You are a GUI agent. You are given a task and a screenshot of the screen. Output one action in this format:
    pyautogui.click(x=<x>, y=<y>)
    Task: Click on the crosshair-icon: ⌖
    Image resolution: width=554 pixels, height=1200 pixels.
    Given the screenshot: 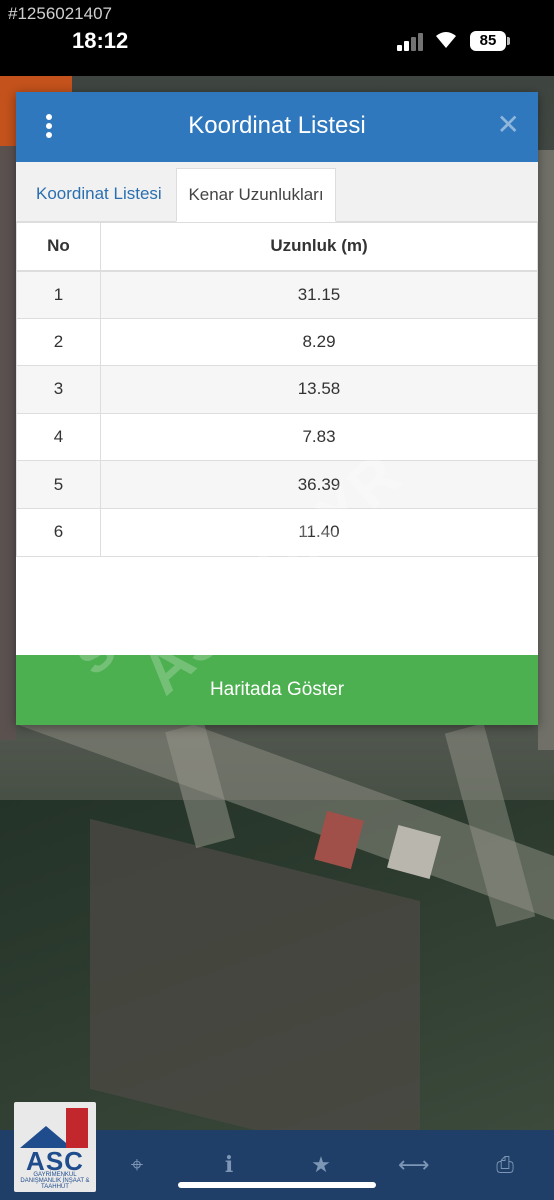 What is the action you would take?
    pyautogui.click(x=137, y=1165)
    